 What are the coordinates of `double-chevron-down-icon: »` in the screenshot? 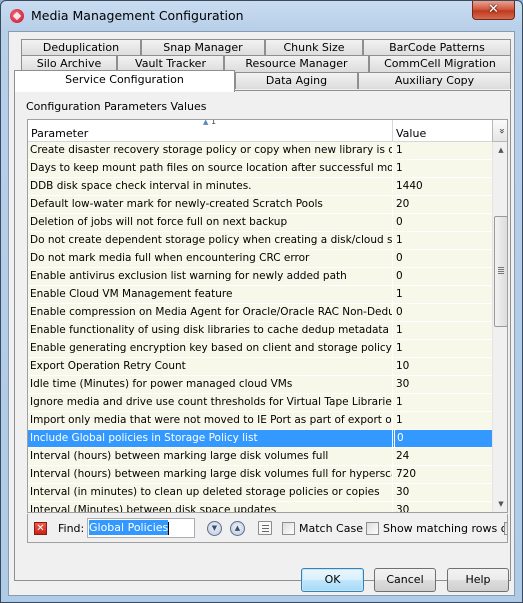 It's located at (501, 131).